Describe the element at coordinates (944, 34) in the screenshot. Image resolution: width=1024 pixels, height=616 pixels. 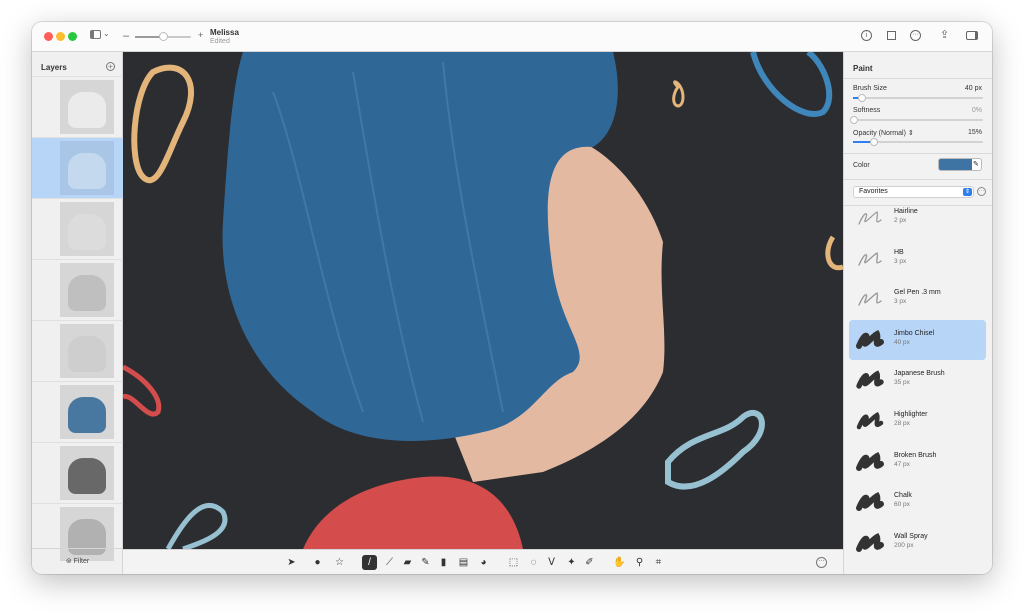
I see `share-icon: ⇪` at that location.